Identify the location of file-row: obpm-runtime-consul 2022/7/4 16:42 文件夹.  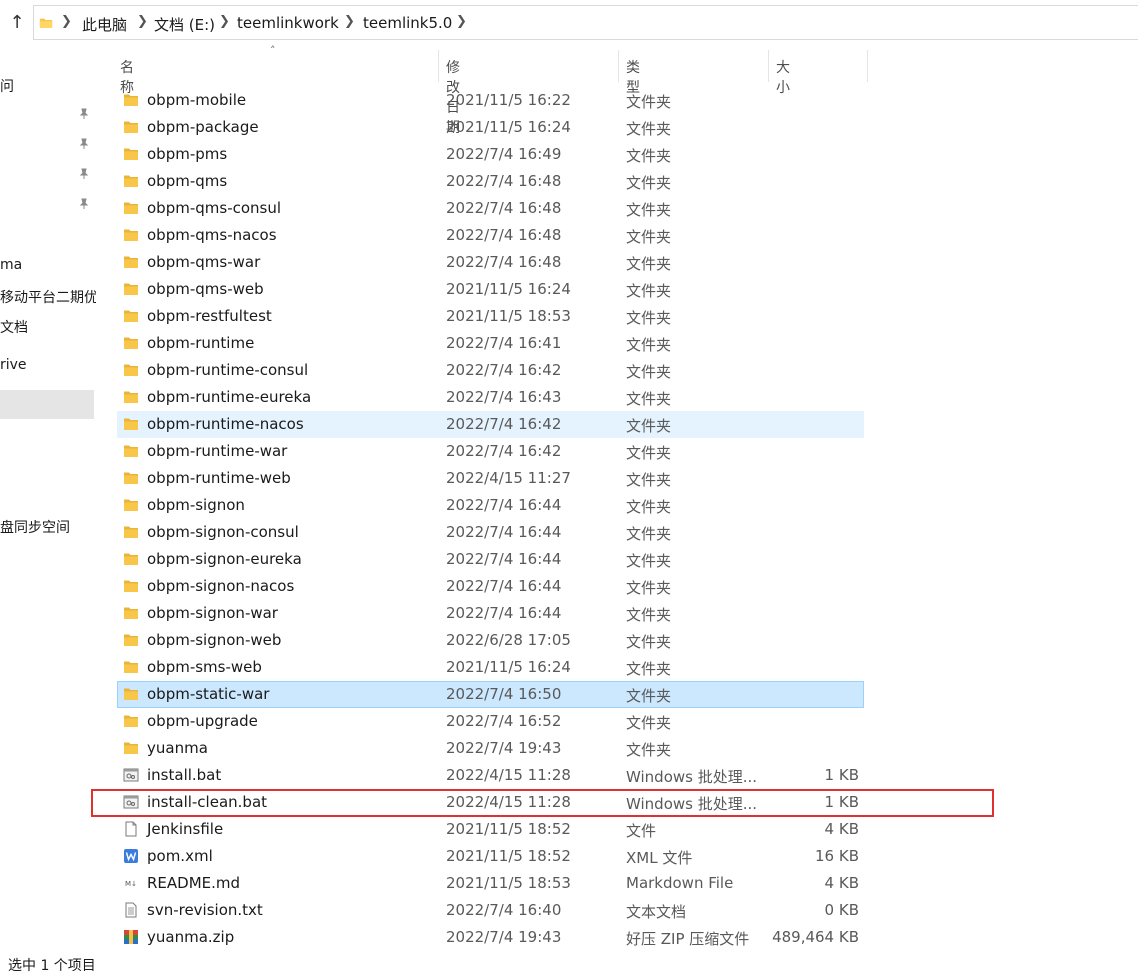
(490, 370).